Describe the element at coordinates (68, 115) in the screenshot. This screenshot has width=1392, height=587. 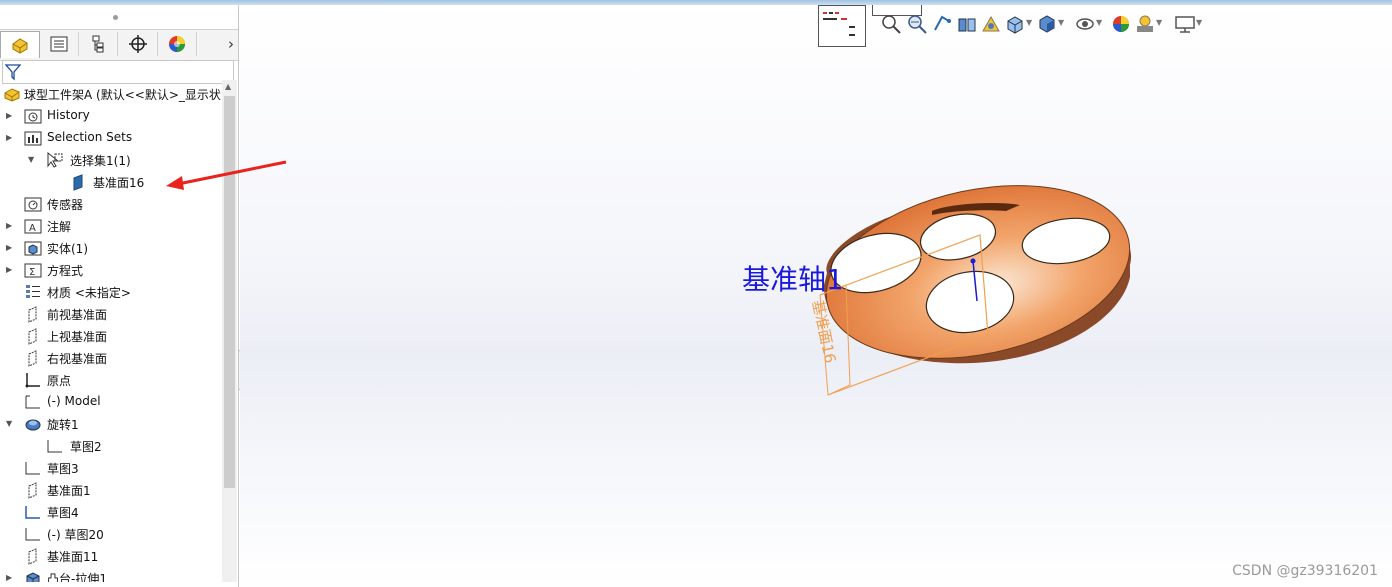
I see `tree-item-label: History` at that location.